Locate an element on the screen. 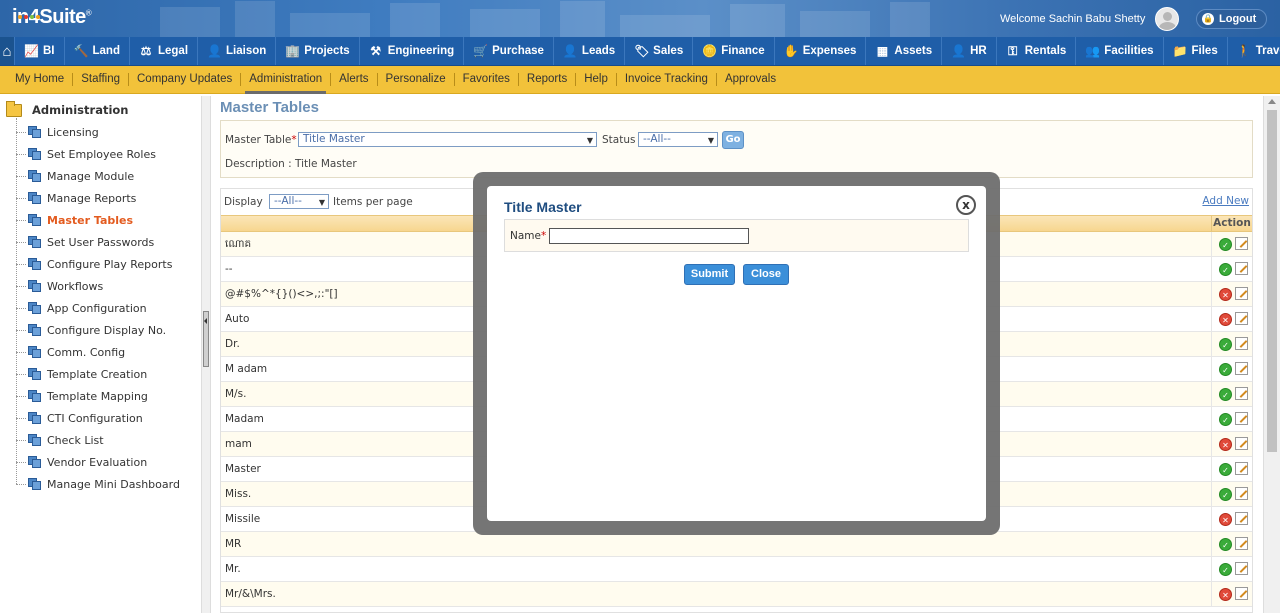  sidebar-item-vendor-evaluation: Vendor Evaluation is located at coordinates (81, 462).